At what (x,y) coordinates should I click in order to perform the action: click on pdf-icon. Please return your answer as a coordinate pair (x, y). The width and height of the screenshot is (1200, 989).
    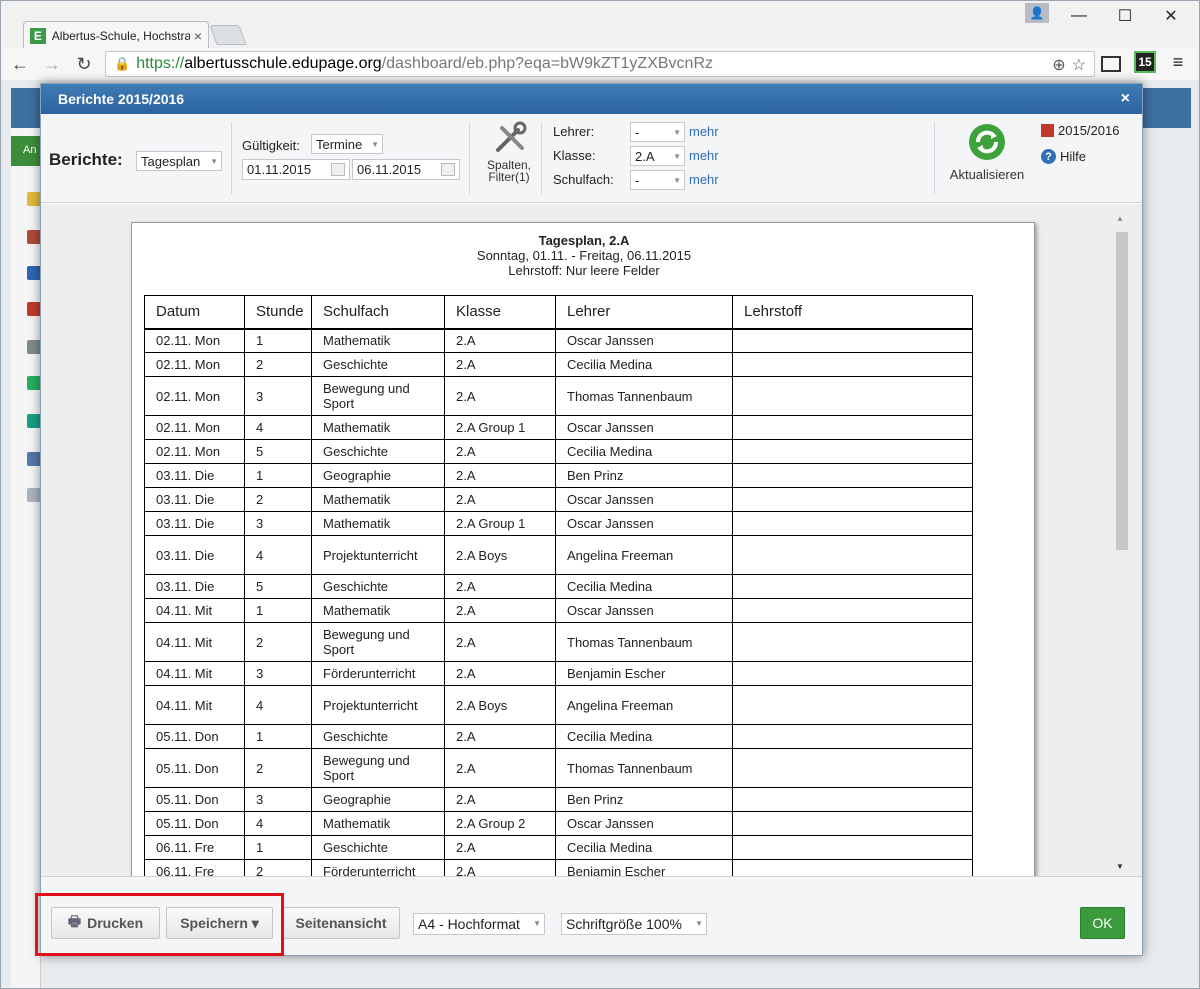
    Looking at the image, I should click on (34, 309).